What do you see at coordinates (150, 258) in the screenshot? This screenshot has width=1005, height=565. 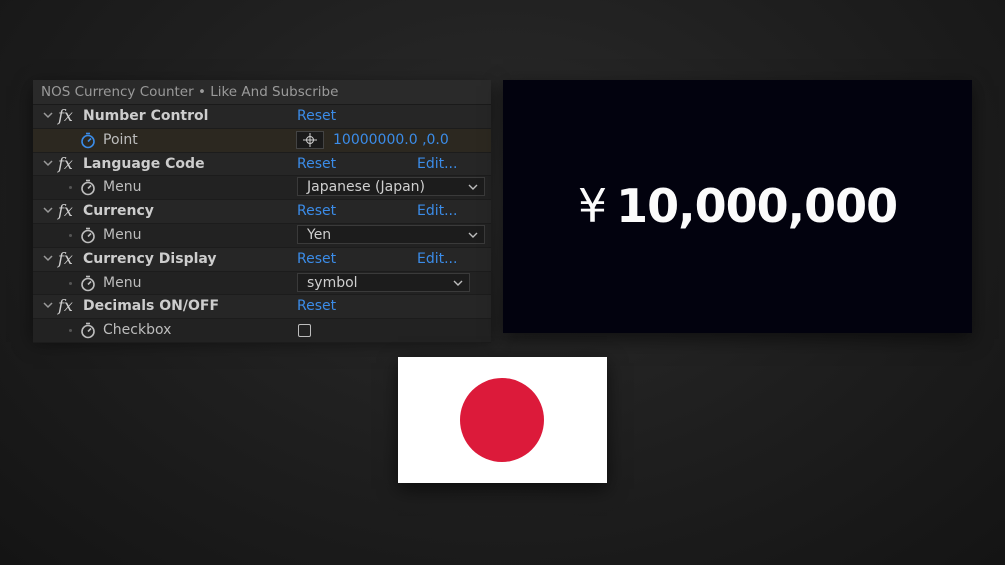 I see `effect-name: Currency Display` at bounding box center [150, 258].